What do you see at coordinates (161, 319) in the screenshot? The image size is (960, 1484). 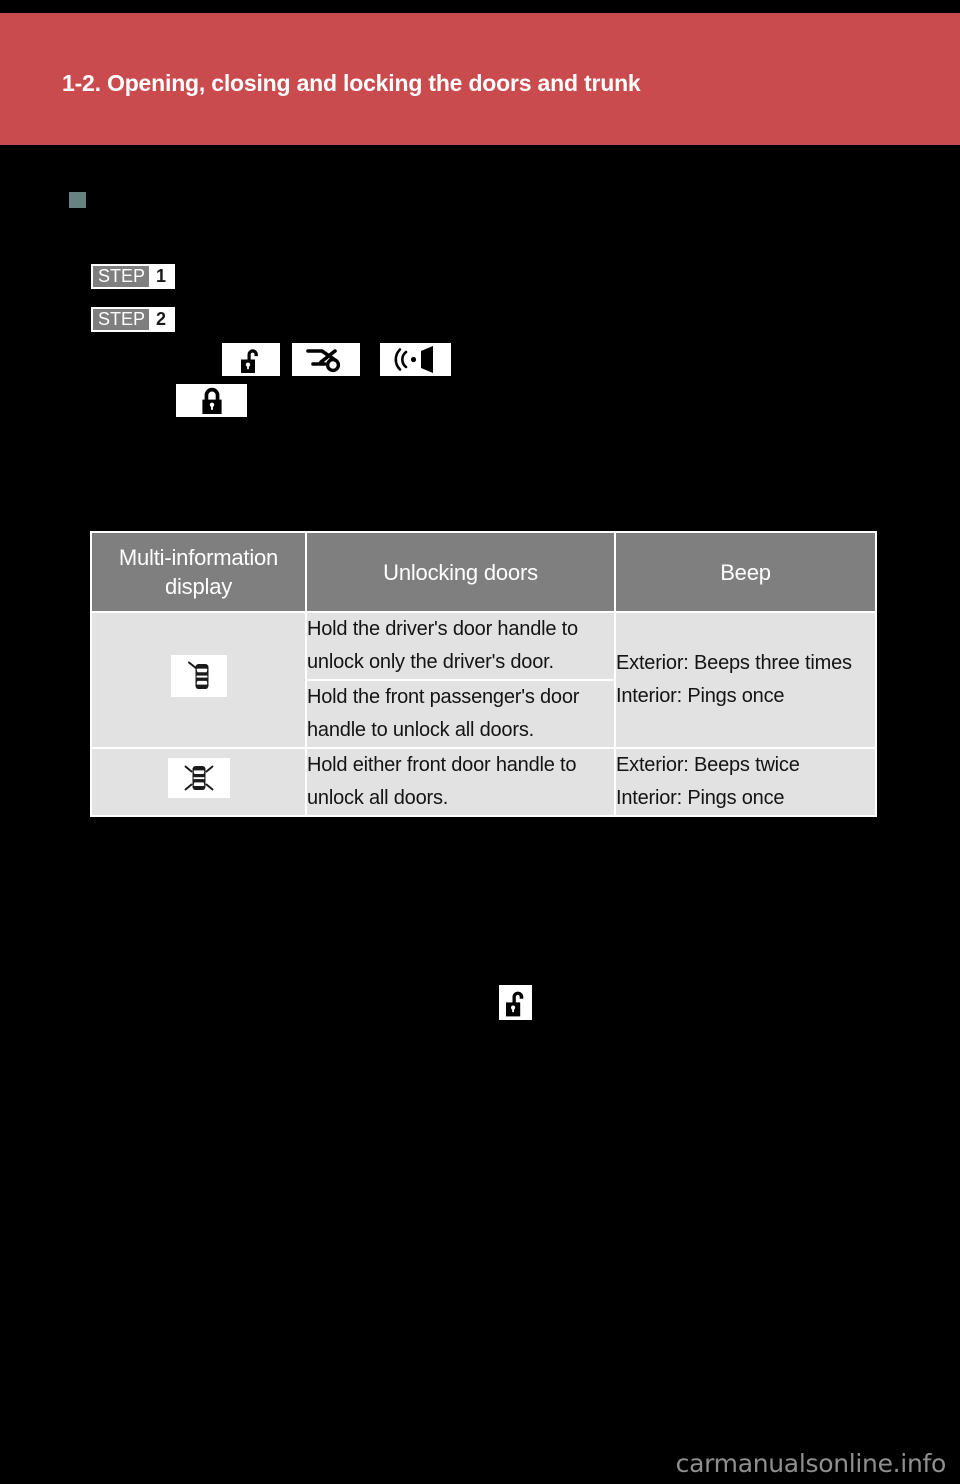 I see `step-badge-2-number: 2` at bounding box center [161, 319].